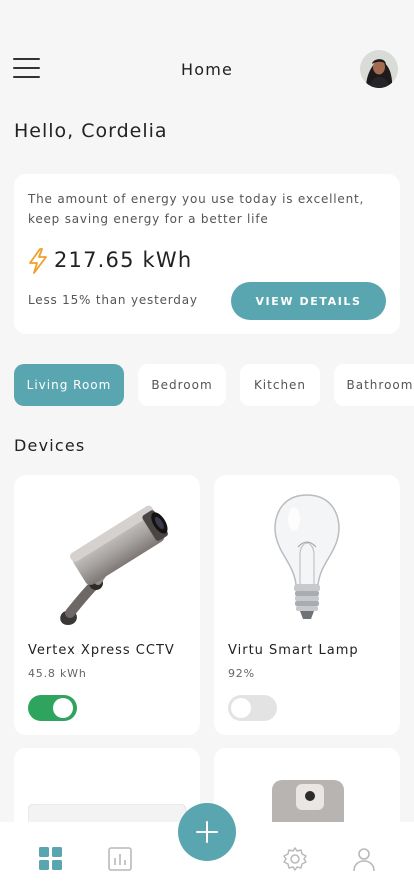 This screenshot has height=896, width=414. I want to click on view-details-button: VIEW DETAILS, so click(308, 301).